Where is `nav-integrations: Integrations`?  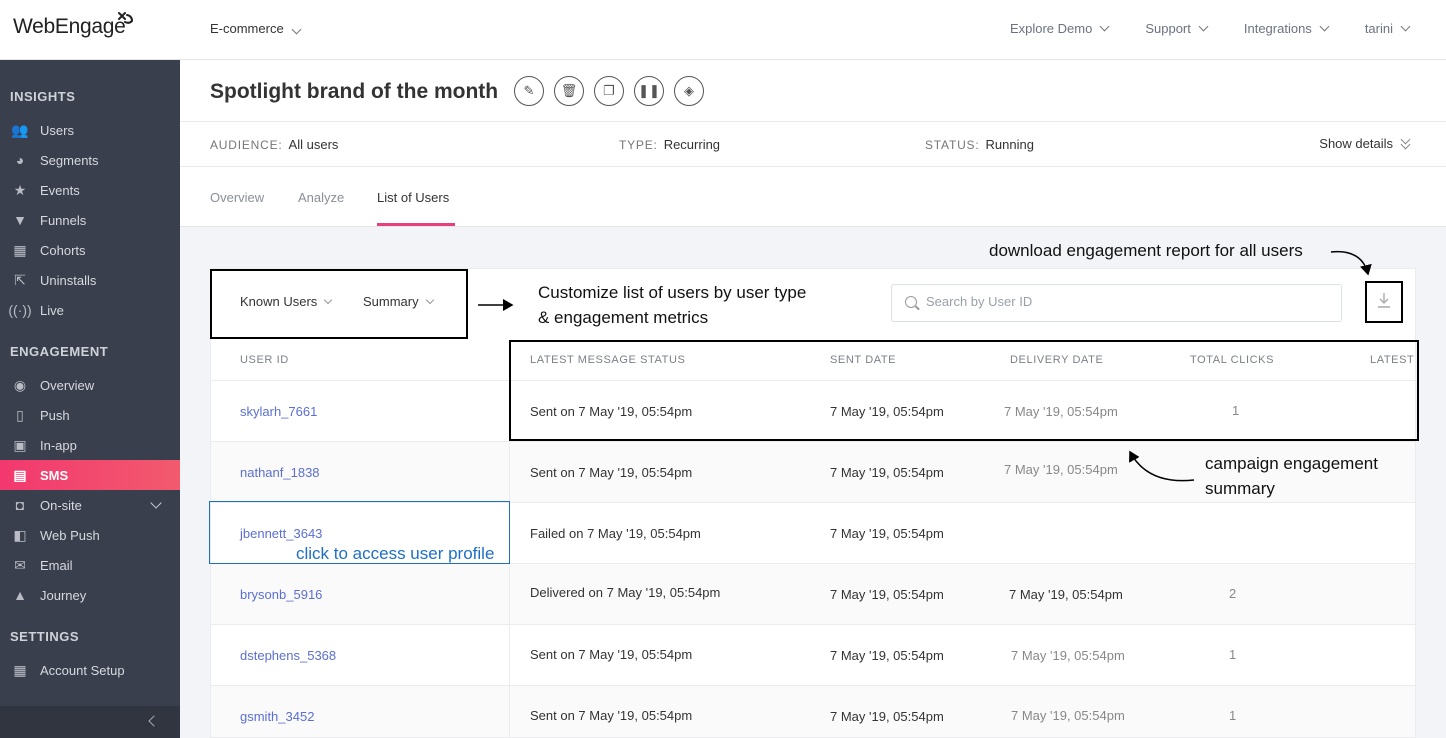
nav-integrations: Integrations is located at coordinates (1286, 28).